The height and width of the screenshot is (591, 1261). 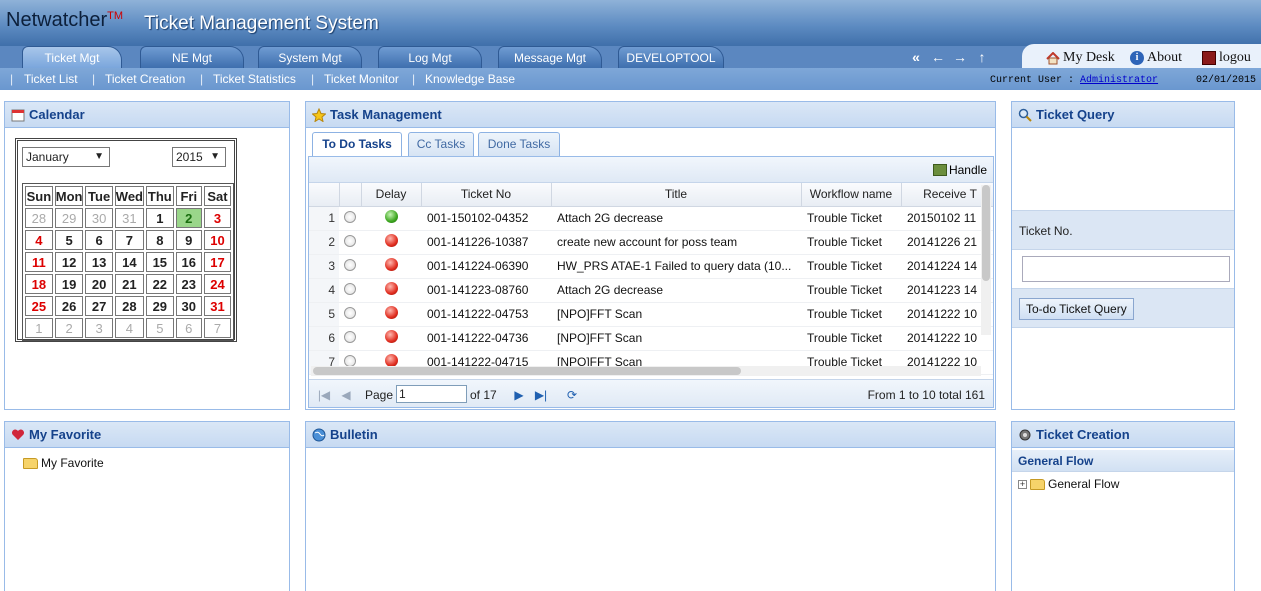 What do you see at coordinates (676, 195) in the screenshot?
I see `col-title: Title` at bounding box center [676, 195].